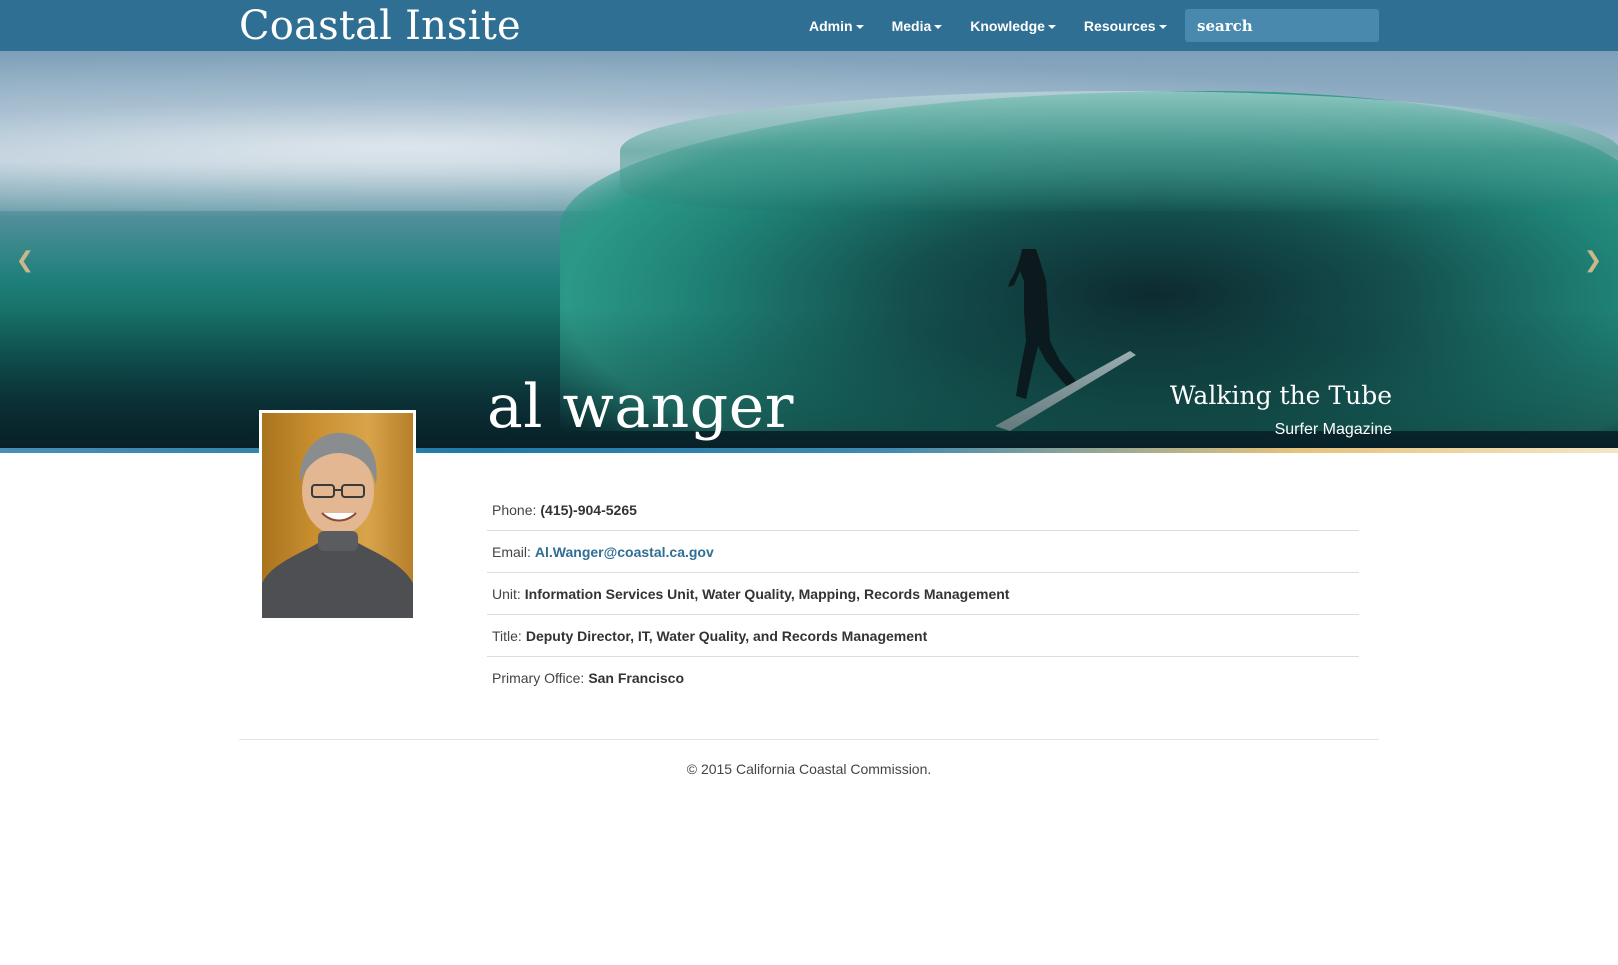 Image resolution: width=1618 pixels, height=965 pixels. Describe the element at coordinates (809, 450) in the screenshot. I see `hero-divider-stripe` at that location.